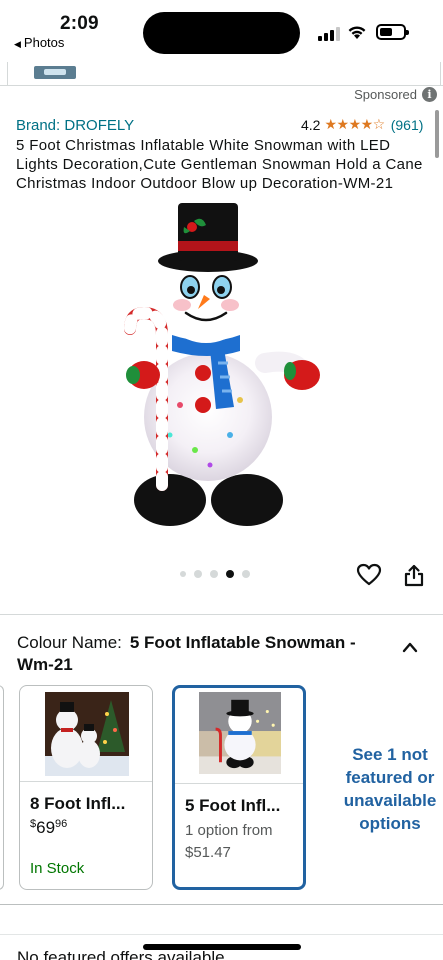 This screenshot has height=960, width=443. Describe the element at coordinates (410, 647) in the screenshot. I see `chevron-up-icon` at that location.